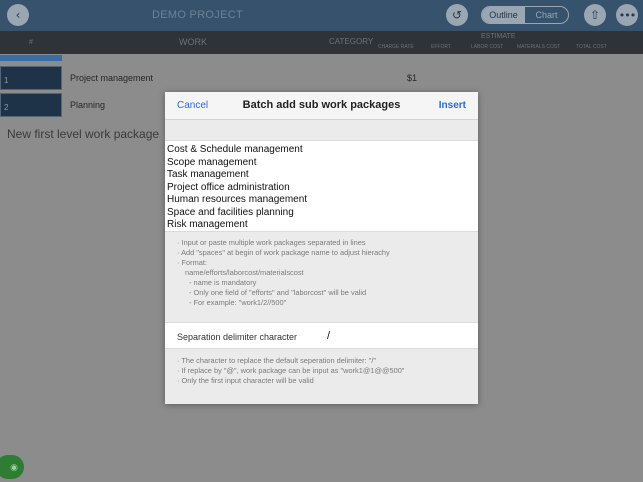 Image resolution: width=643 pixels, height=482 pixels. Describe the element at coordinates (197, 15) in the screenshot. I see `project-title: DEMO PROJECT` at that location.